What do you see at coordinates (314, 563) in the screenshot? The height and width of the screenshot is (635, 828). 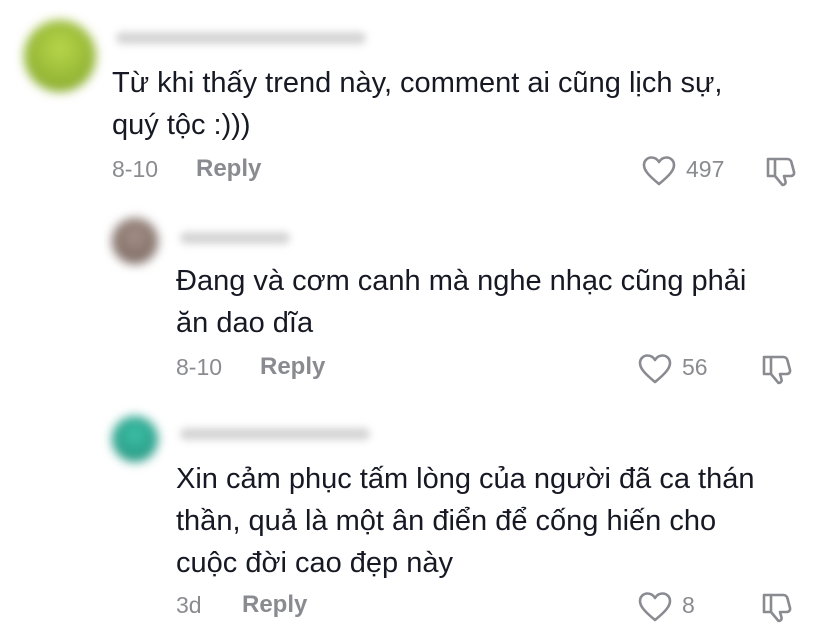 I see `comment-text-line: cuộc đời cao đẹp này` at bounding box center [314, 563].